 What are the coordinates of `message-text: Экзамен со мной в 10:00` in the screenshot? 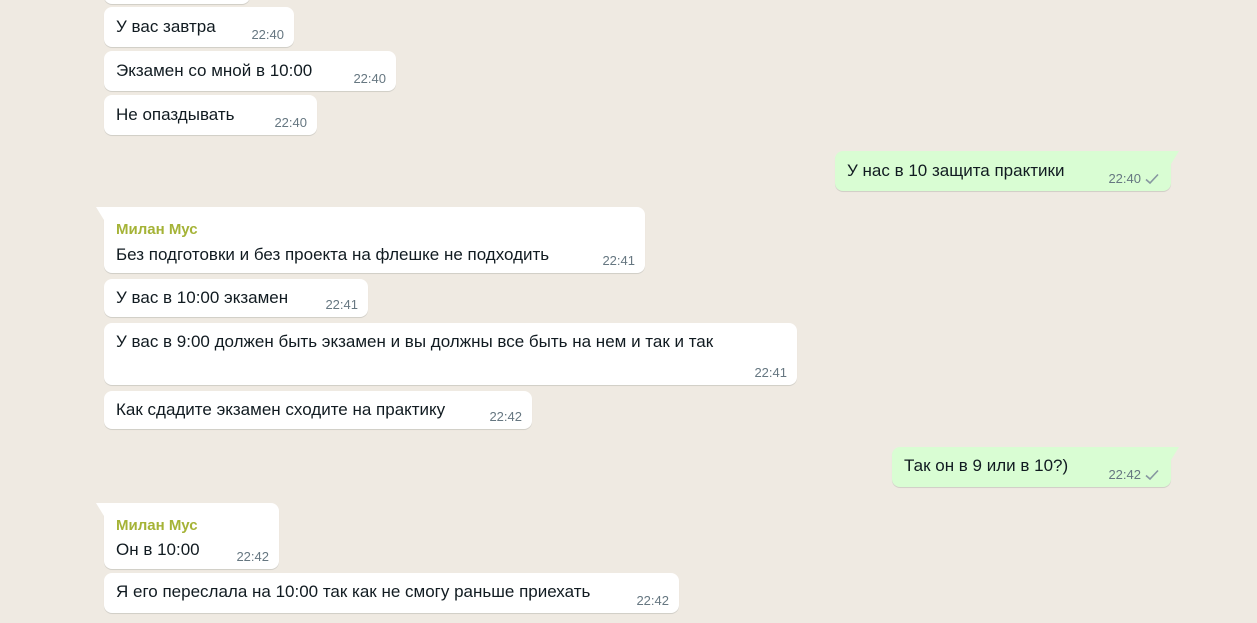 It's located at (214, 70).